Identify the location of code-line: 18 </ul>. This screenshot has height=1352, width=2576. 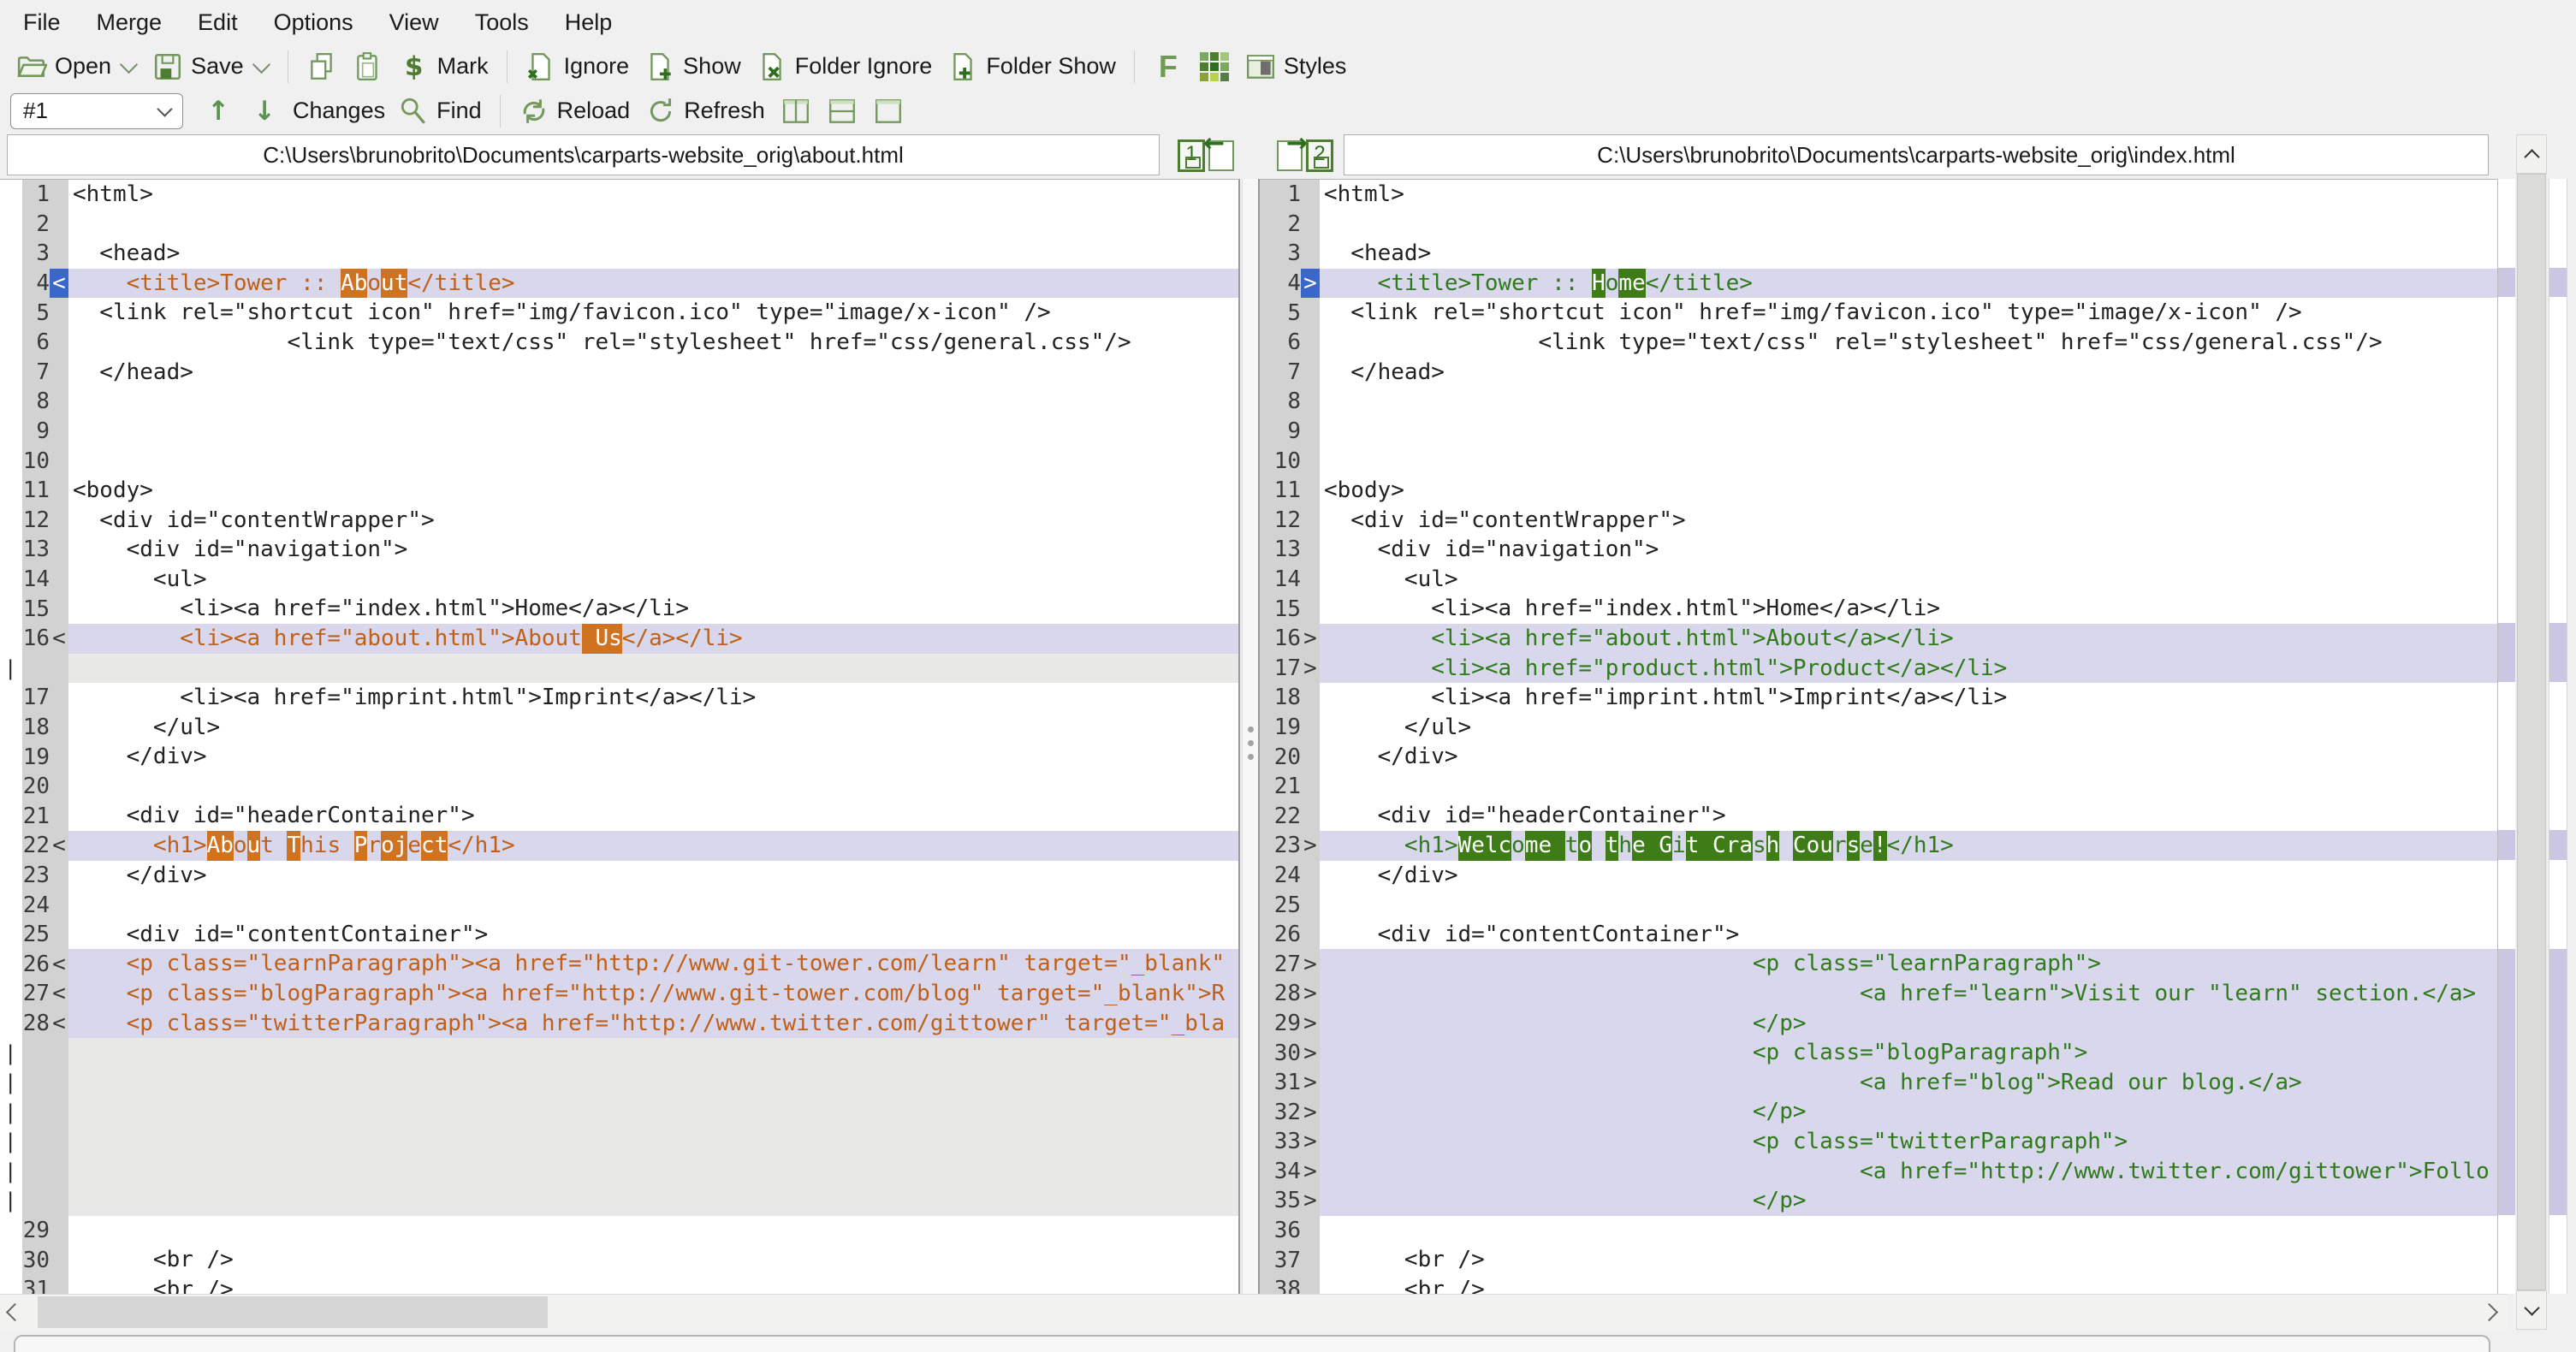
(619, 727).